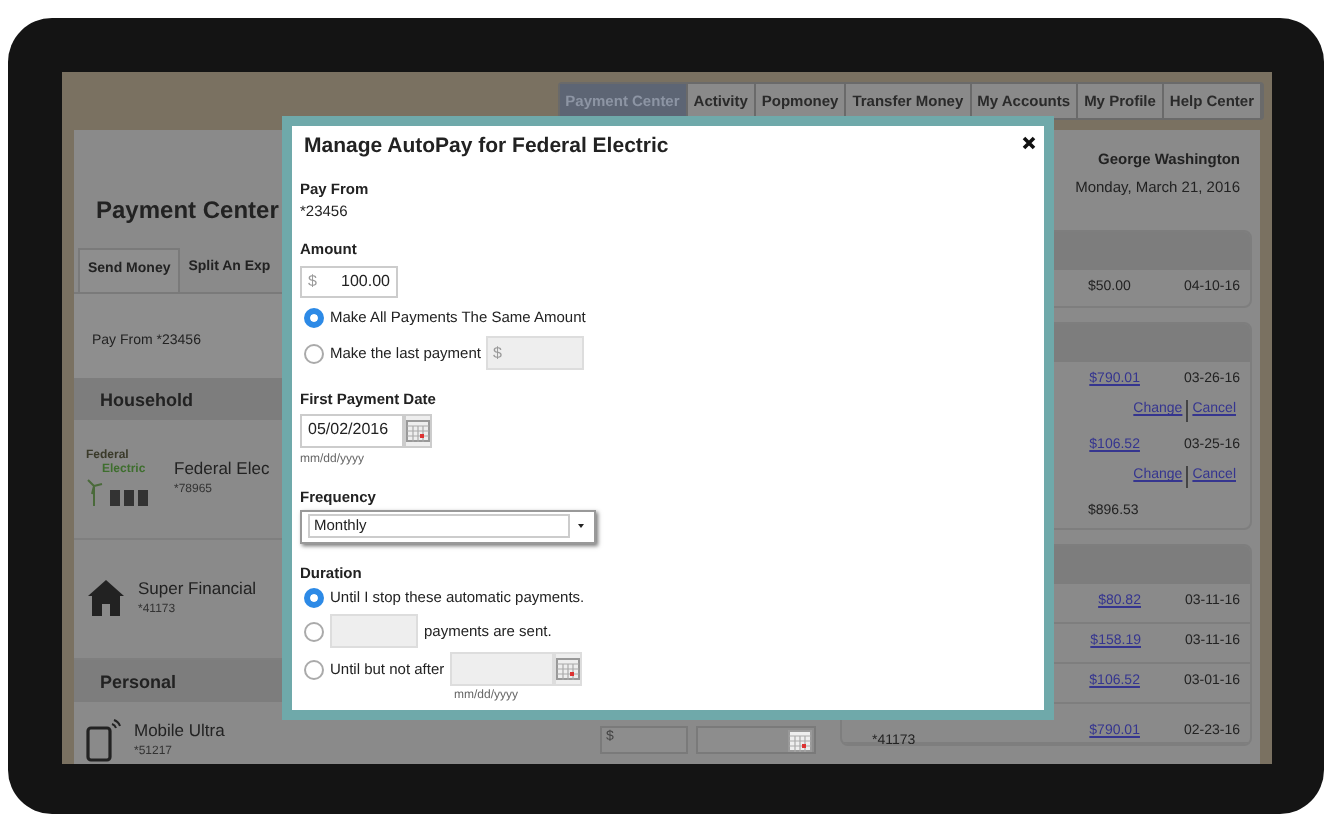 The image size is (1324, 818). Describe the element at coordinates (1029, 143) in the screenshot. I see `close-icon` at that location.